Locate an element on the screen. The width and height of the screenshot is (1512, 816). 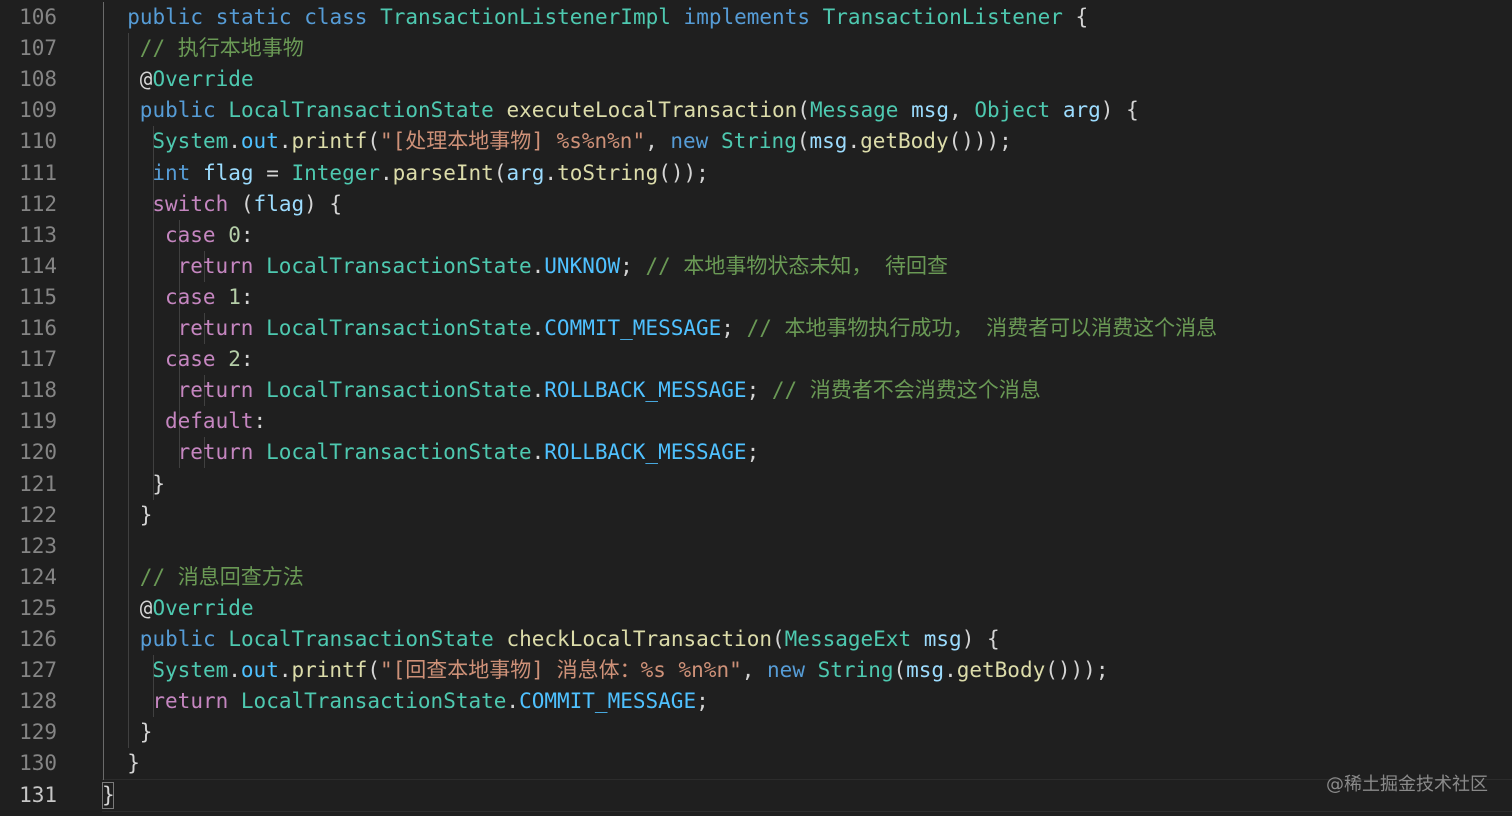
code-token: // 消息回查方法 is located at coordinates (221, 576).